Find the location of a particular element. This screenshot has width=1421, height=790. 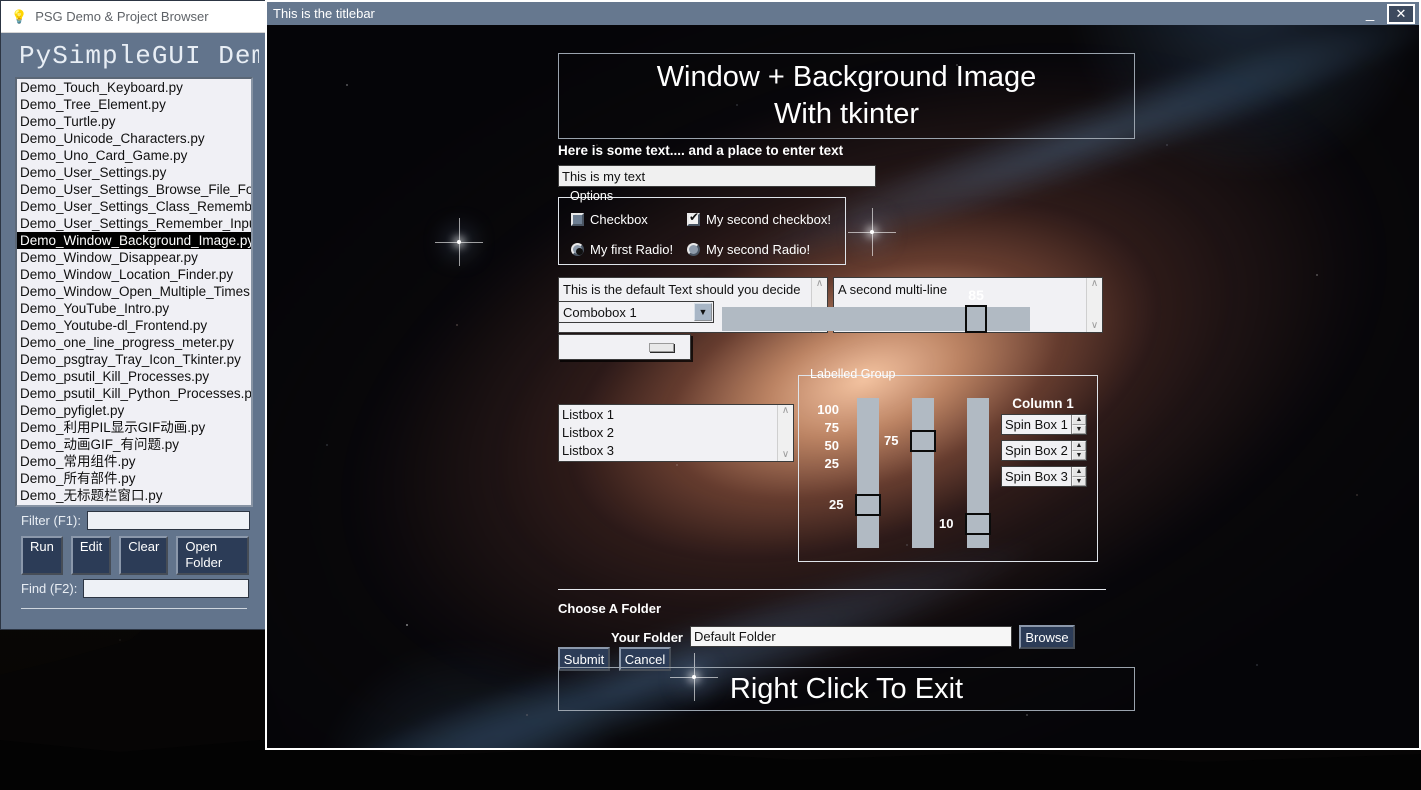

file-list-item: Demo_Touch_Keyboard.py is located at coordinates (134, 87).